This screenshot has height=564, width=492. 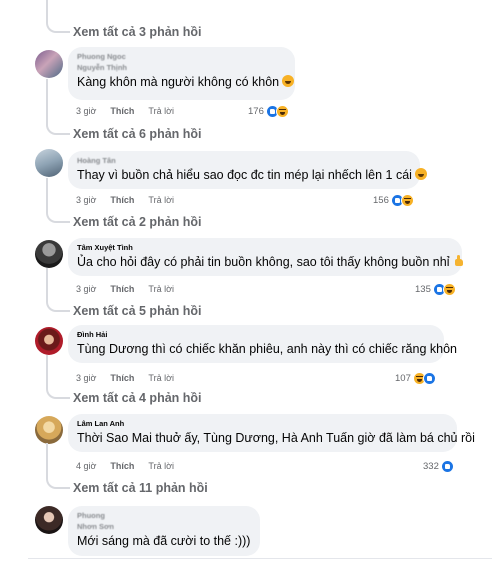 What do you see at coordinates (86, 466) in the screenshot?
I see `comment-time: 4 giờ` at bounding box center [86, 466].